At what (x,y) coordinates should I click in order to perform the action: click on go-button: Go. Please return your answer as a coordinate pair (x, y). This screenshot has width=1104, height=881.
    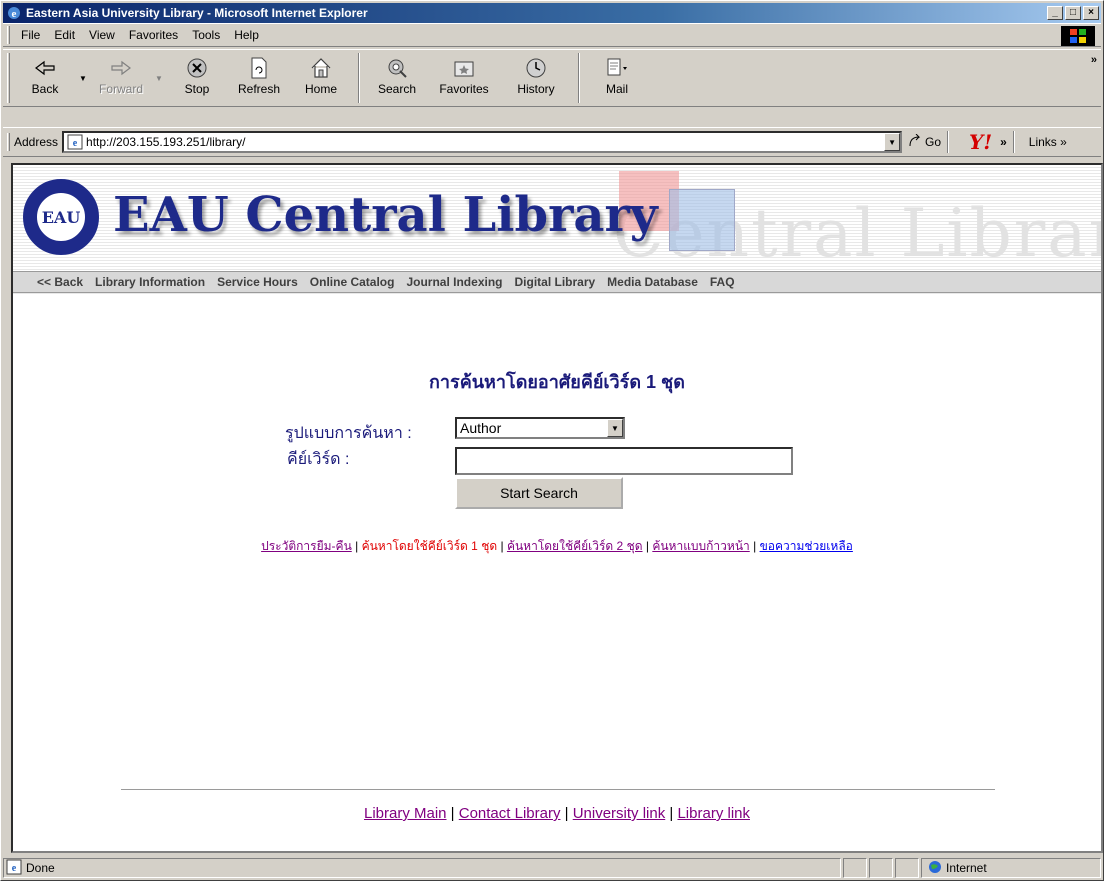
    Looking at the image, I should click on (924, 142).